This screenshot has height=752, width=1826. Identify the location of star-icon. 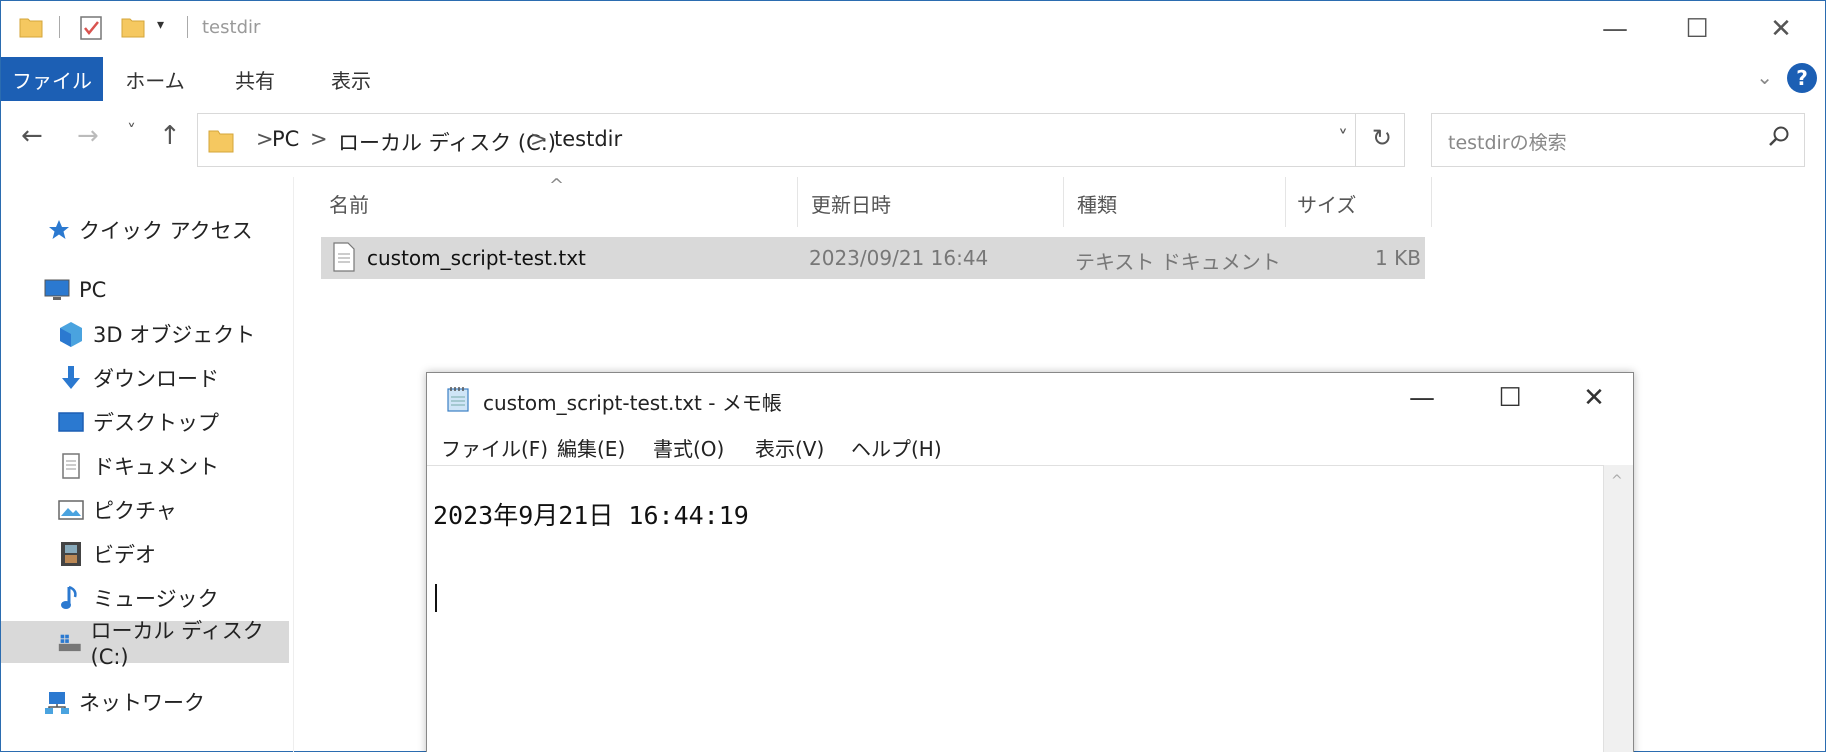
(59, 229).